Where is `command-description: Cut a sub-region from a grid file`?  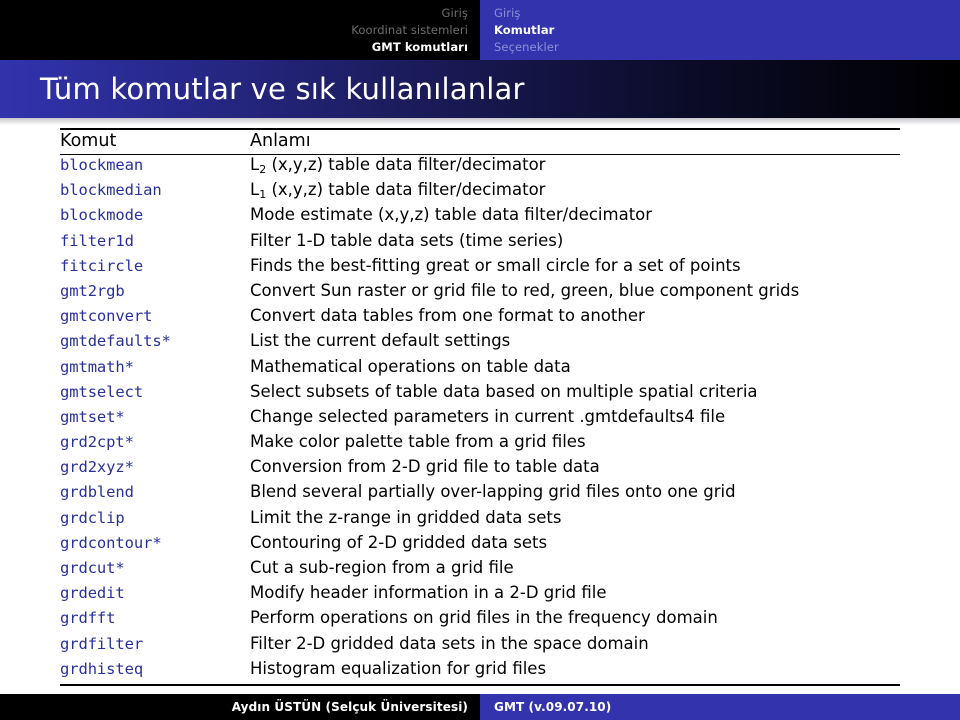
command-description: Cut a sub-region from a grid file is located at coordinates (382, 567).